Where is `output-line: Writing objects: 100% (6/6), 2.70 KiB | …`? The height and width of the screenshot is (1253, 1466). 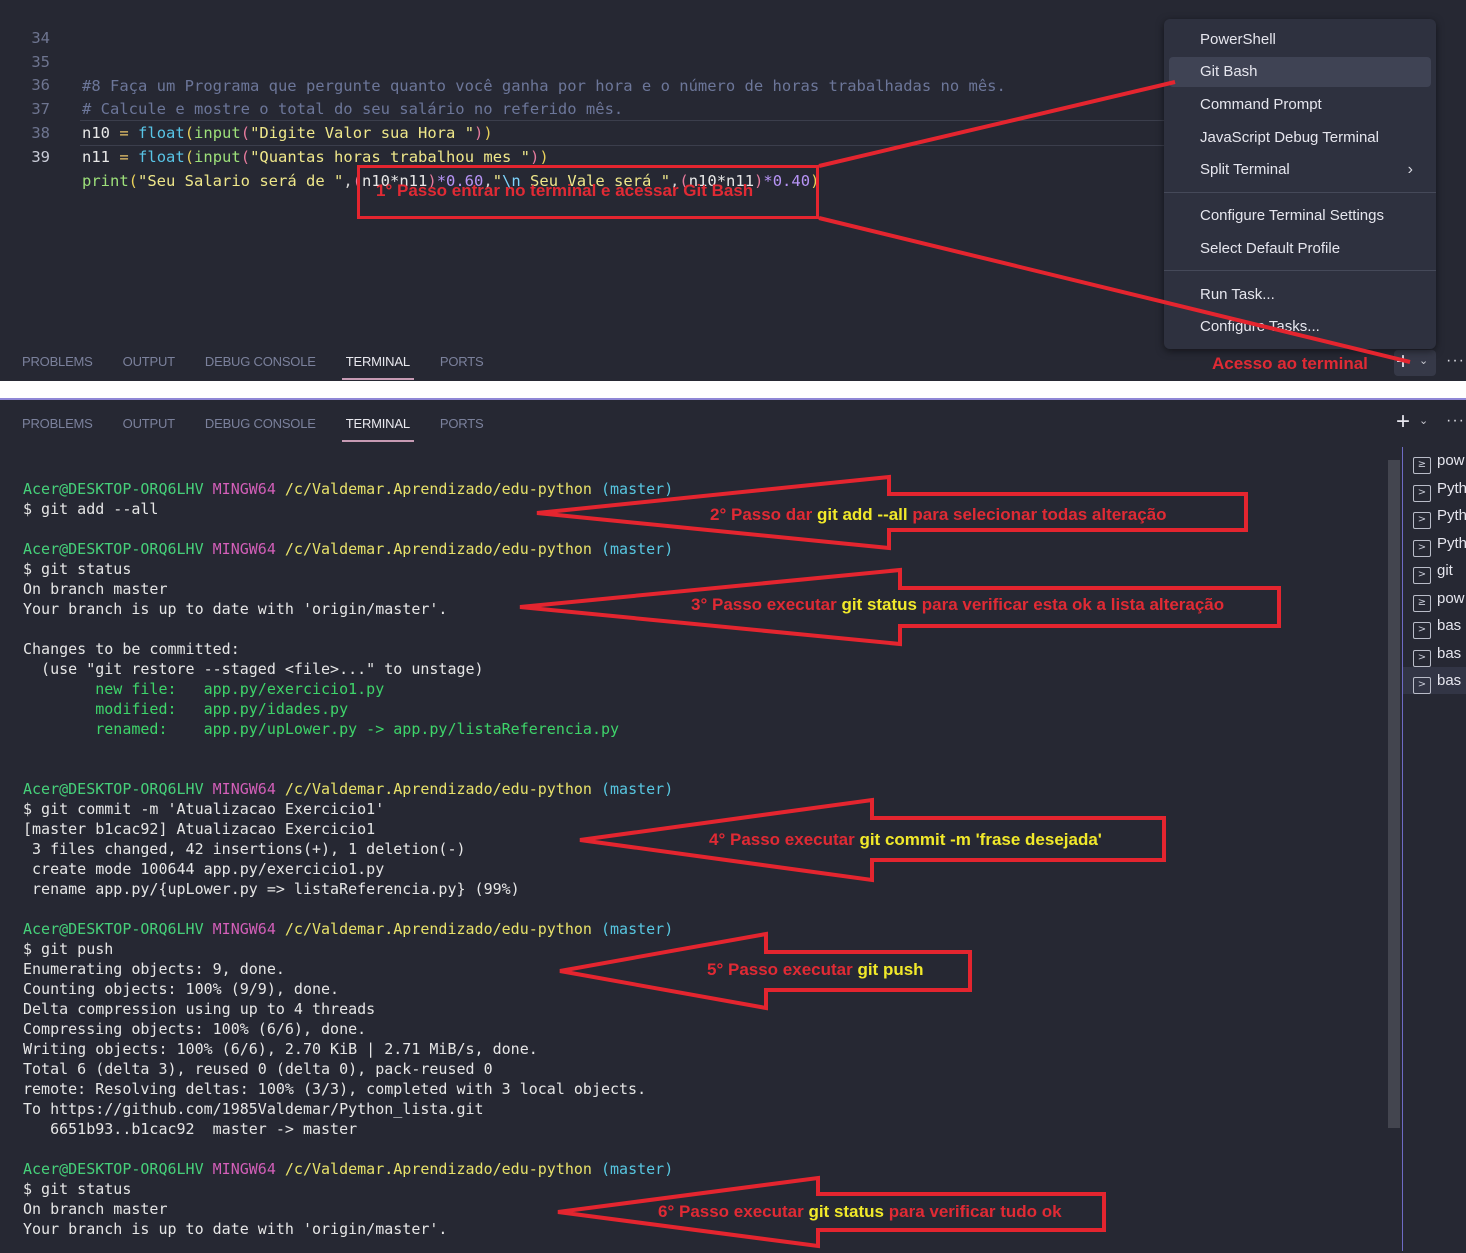 output-line: Writing objects: 100% (6/6), 2.70 KiB | … is located at coordinates (280, 1049).